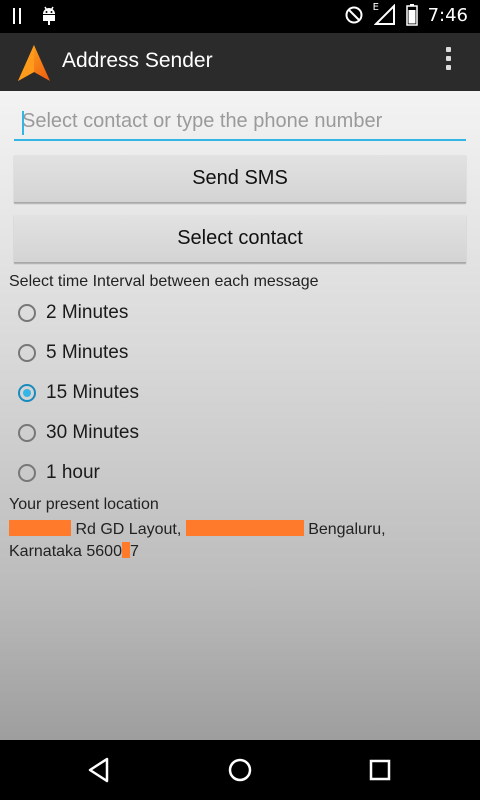 The height and width of the screenshot is (800, 480). Describe the element at coordinates (380, 770) in the screenshot. I see `recents-icon` at that location.